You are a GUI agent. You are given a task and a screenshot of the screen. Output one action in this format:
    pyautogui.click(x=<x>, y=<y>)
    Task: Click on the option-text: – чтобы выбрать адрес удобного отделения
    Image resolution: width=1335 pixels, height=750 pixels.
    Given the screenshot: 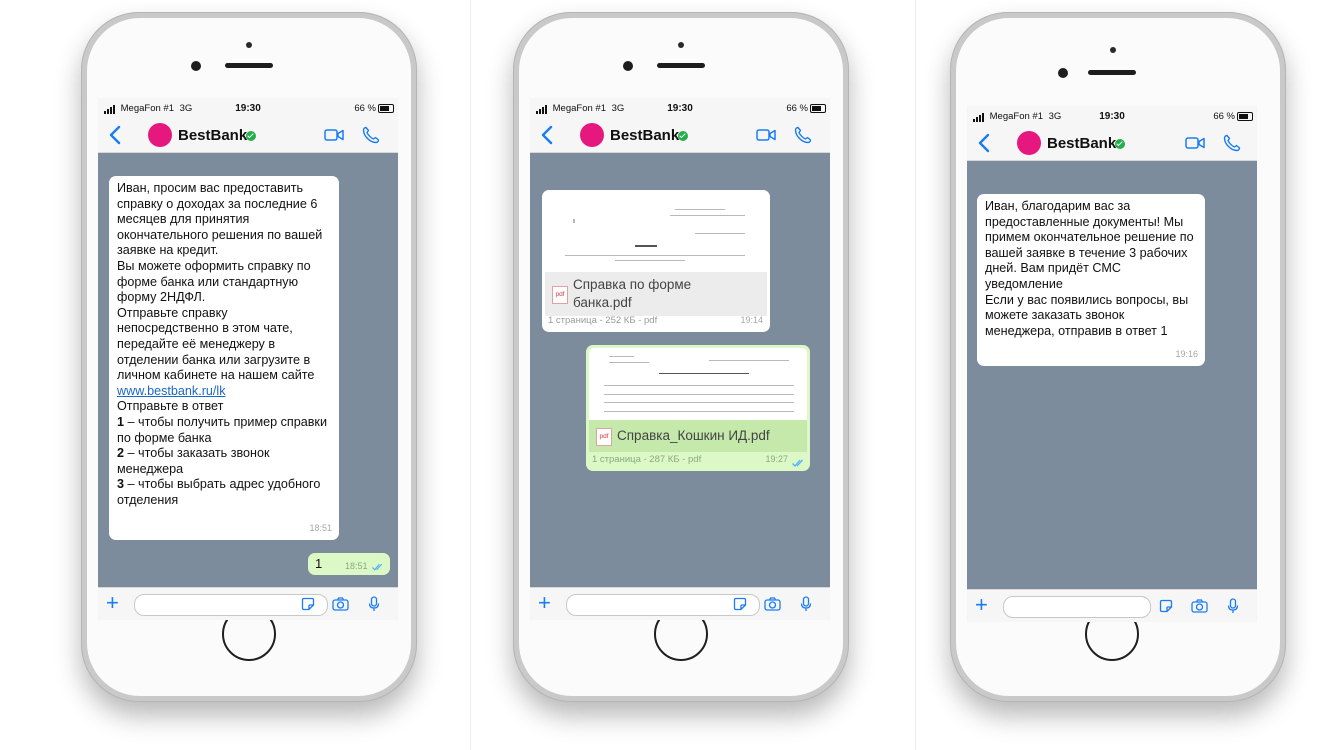 What is the action you would take?
    pyautogui.click(x=219, y=492)
    